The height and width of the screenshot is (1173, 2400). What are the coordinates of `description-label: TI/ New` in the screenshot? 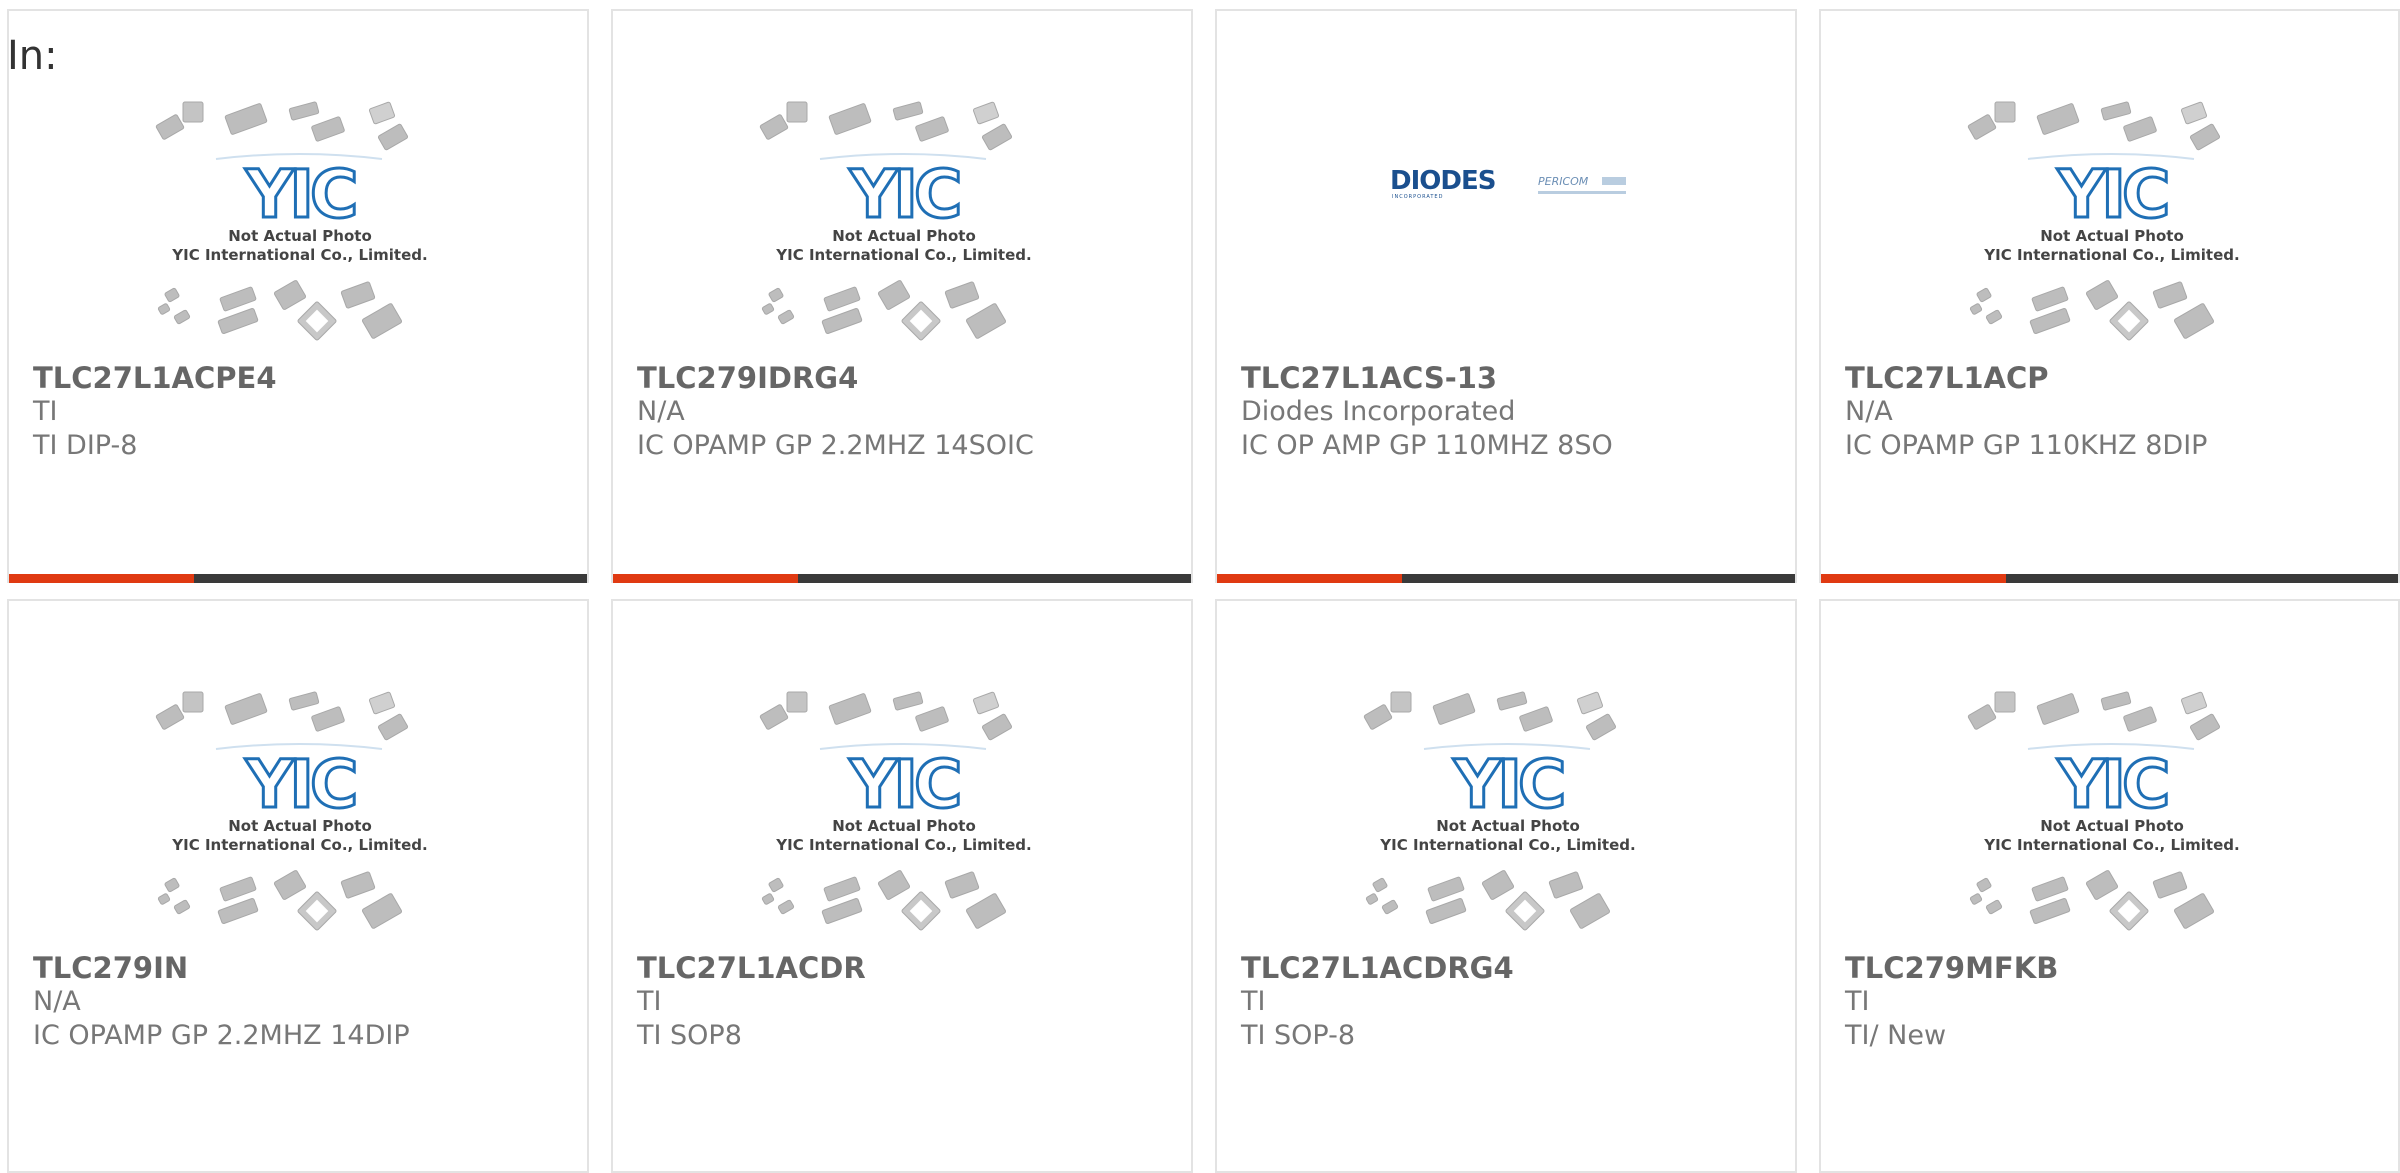 It's located at (1896, 1035).